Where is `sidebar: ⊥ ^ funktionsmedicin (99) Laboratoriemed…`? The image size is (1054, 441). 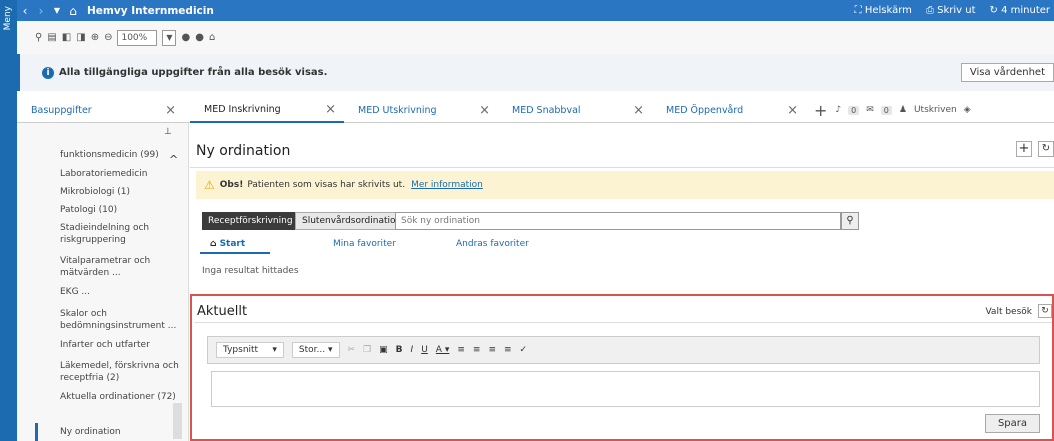
sidebar: ⊥ ^ funktionsmedicin (99) Laboratoriemed… is located at coordinates (103, 282).